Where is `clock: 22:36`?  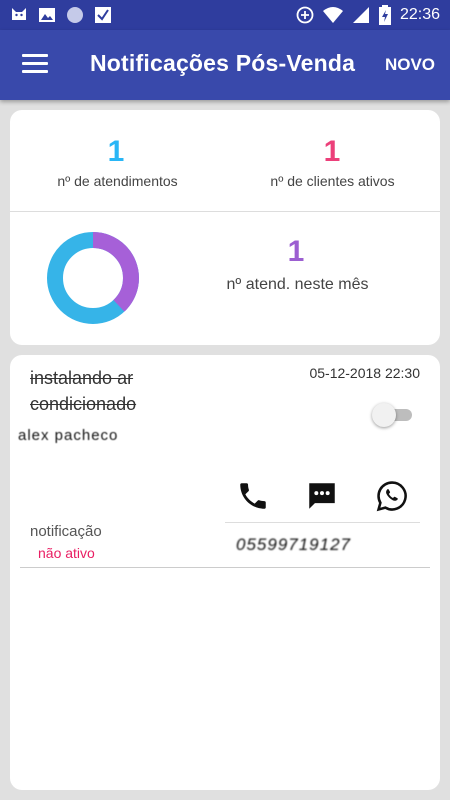
clock: 22:36 is located at coordinates (419, 14).